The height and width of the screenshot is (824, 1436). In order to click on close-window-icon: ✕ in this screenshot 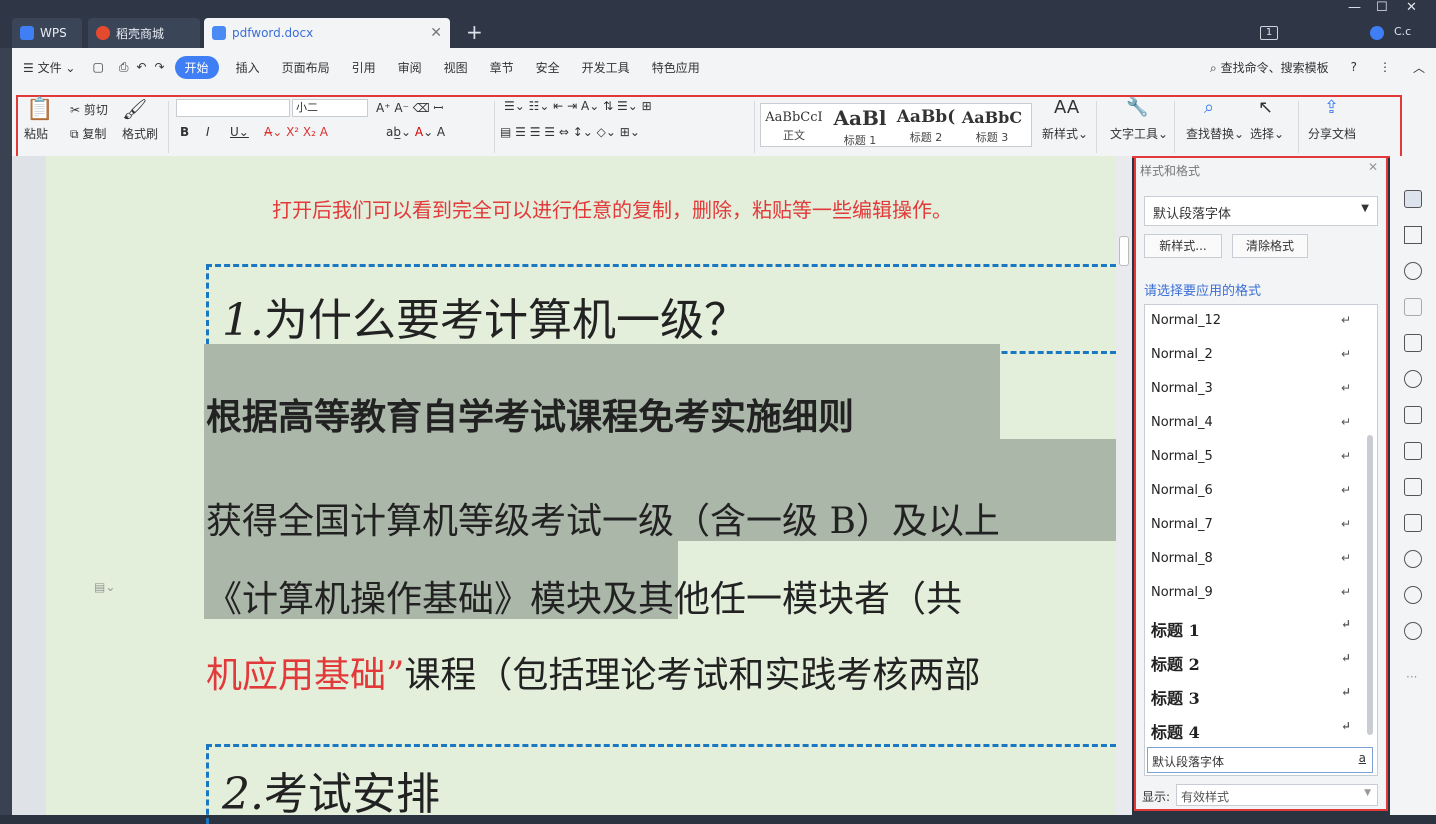, I will do `click(1411, 7)`.